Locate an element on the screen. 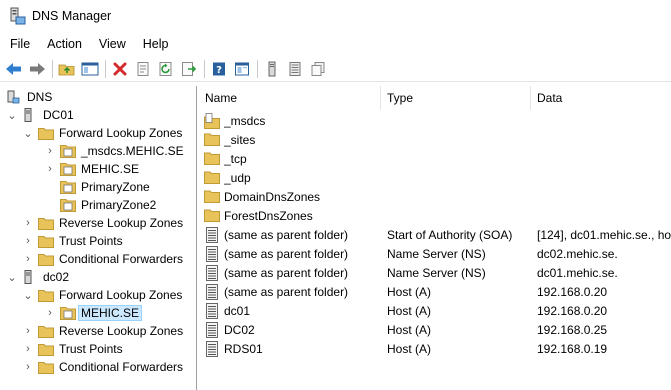 The height and width of the screenshot is (390, 671). records-list-icon is located at coordinates (295, 69).